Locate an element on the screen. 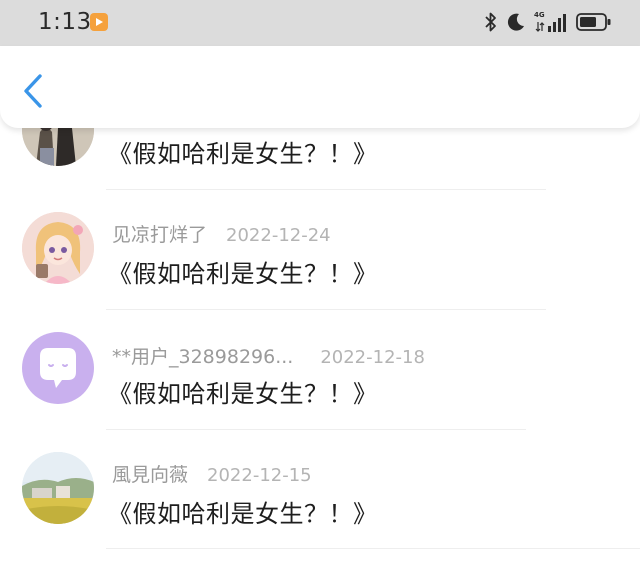 The width and height of the screenshot is (640, 564). chevron-left-icon is located at coordinates (33, 91).